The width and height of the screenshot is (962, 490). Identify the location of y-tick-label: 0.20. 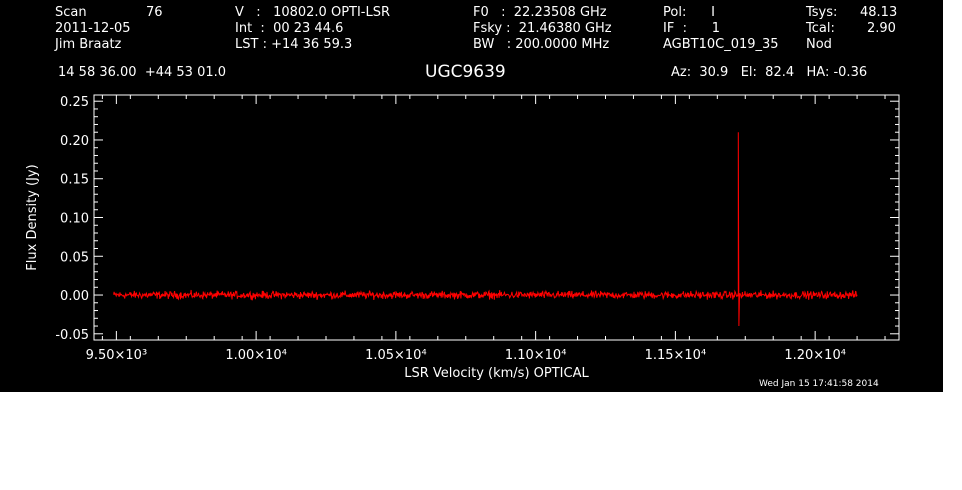
(74, 141).